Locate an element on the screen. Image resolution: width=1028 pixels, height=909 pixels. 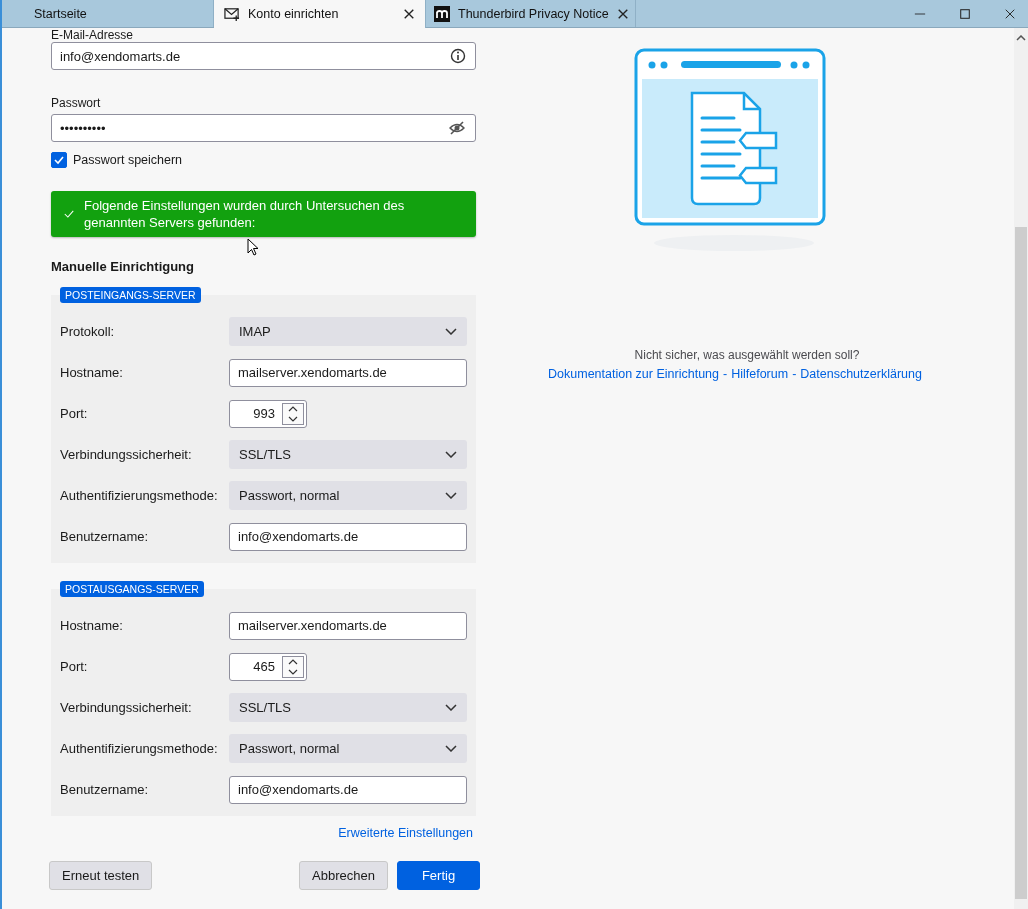
advanced-settings-link: Erweiterte Einstellungen is located at coordinates (405, 833).